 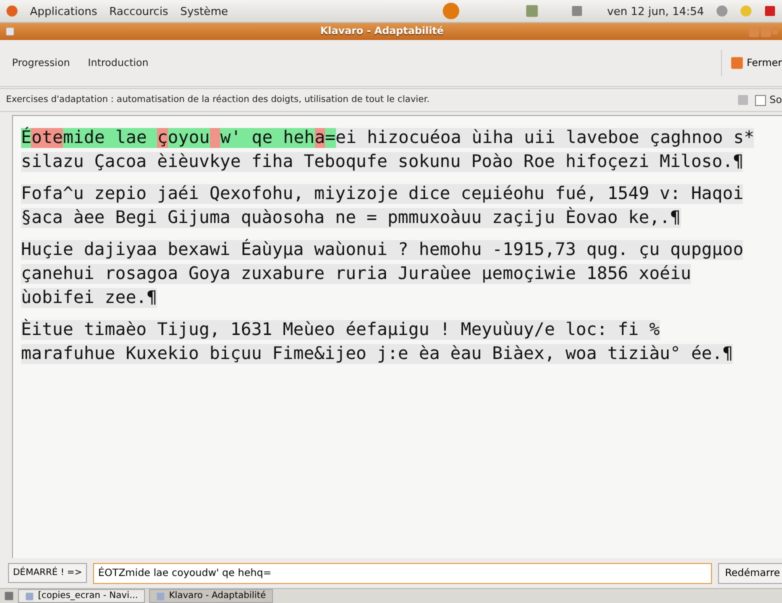 I want to click on taskbar-button: Klavaro - Adaptabilité, so click(x=210, y=596).